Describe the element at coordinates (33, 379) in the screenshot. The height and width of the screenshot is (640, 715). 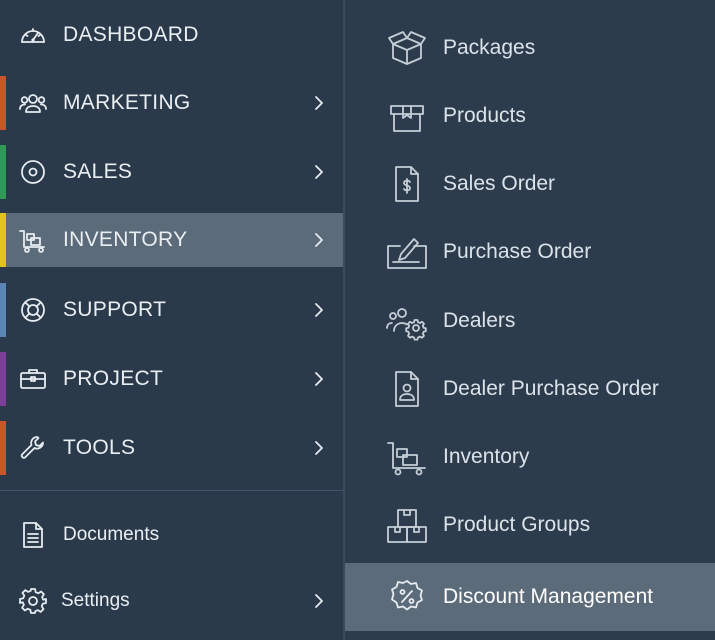
I see `briefcase-icon` at that location.